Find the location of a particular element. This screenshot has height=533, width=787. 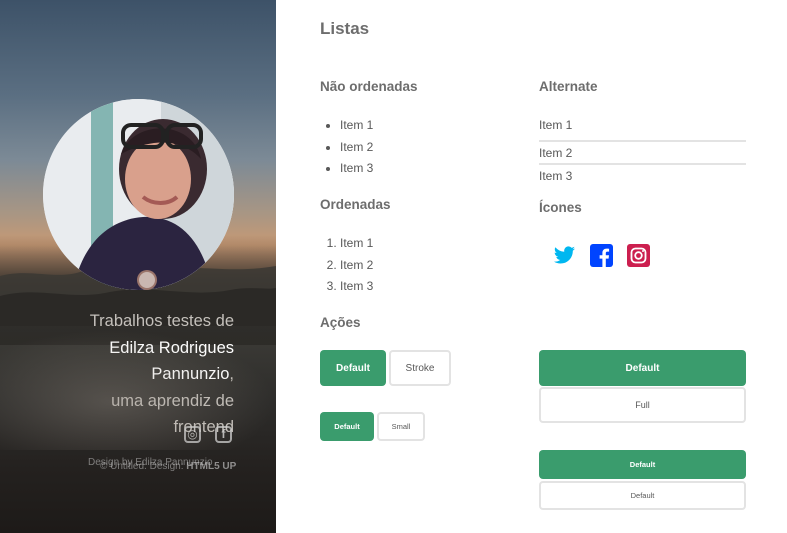

ordered-list: Item 1 Item 2 Item 3 is located at coordinates (356, 266).